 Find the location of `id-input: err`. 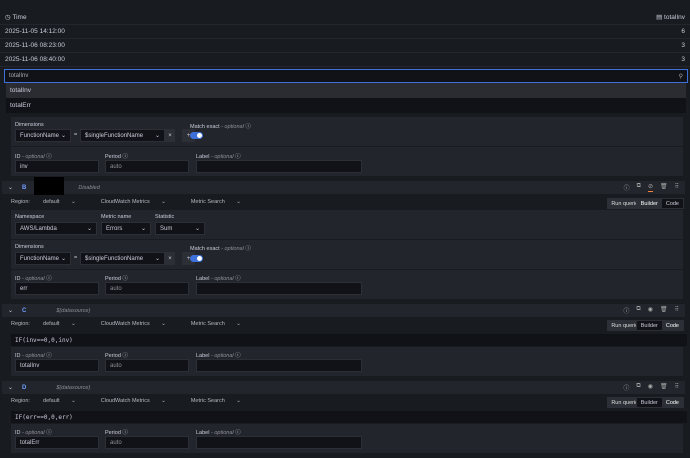

id-input: err is located at coordinates (57, 288).